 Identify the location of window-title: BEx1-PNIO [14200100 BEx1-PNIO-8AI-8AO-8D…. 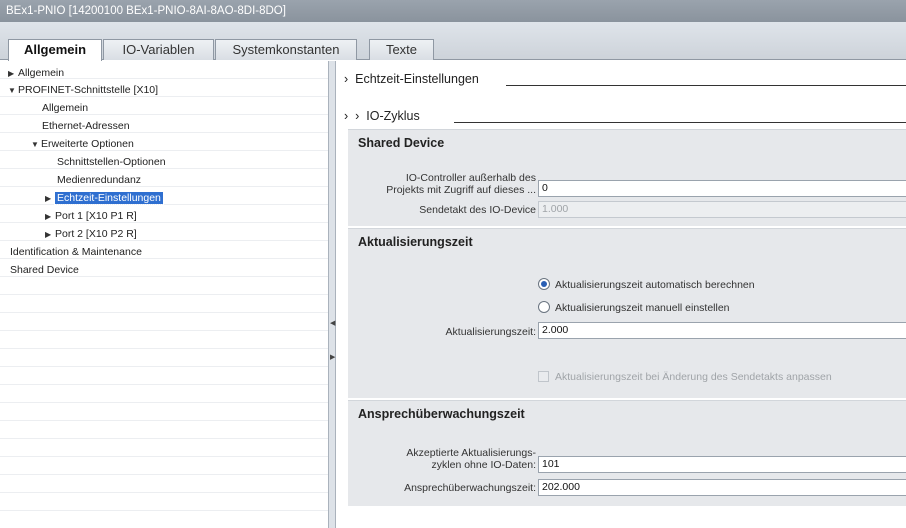
(453, 11).